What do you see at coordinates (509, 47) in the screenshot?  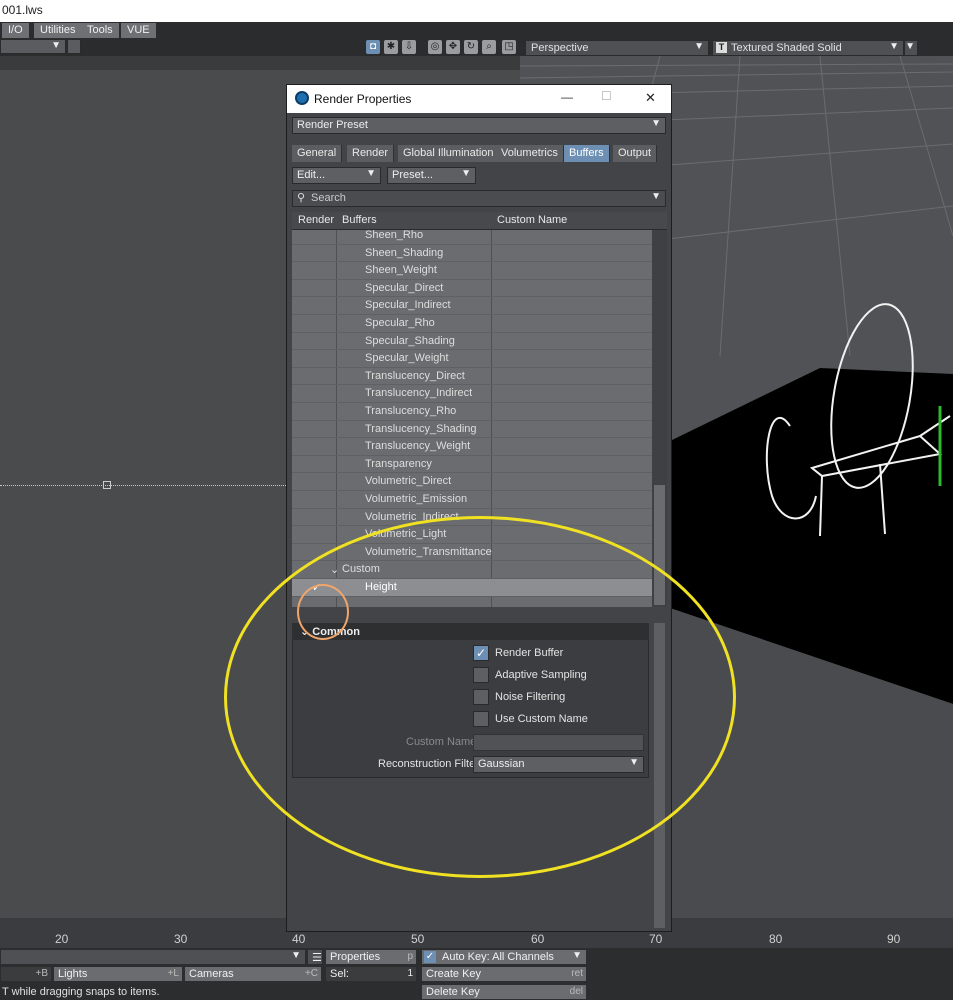 I see `maximize-view-icon: ◳` at bounding box center [509, 47].